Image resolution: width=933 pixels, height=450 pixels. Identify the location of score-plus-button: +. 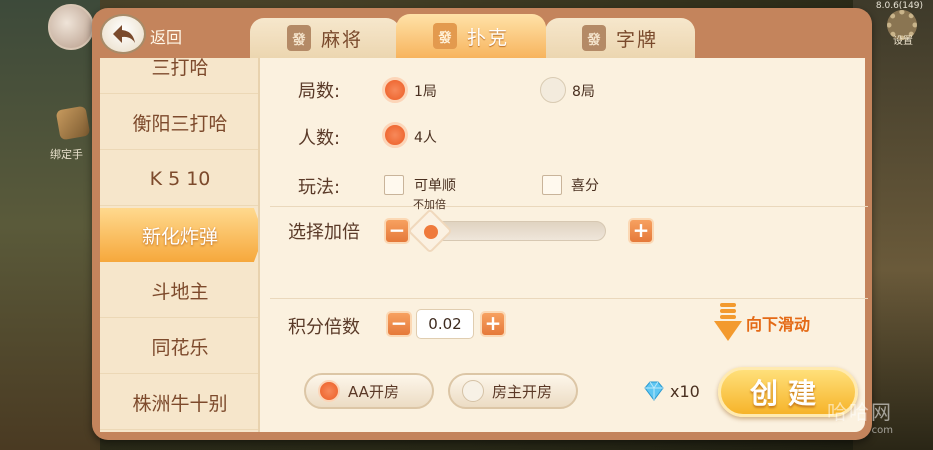
(493, 324).